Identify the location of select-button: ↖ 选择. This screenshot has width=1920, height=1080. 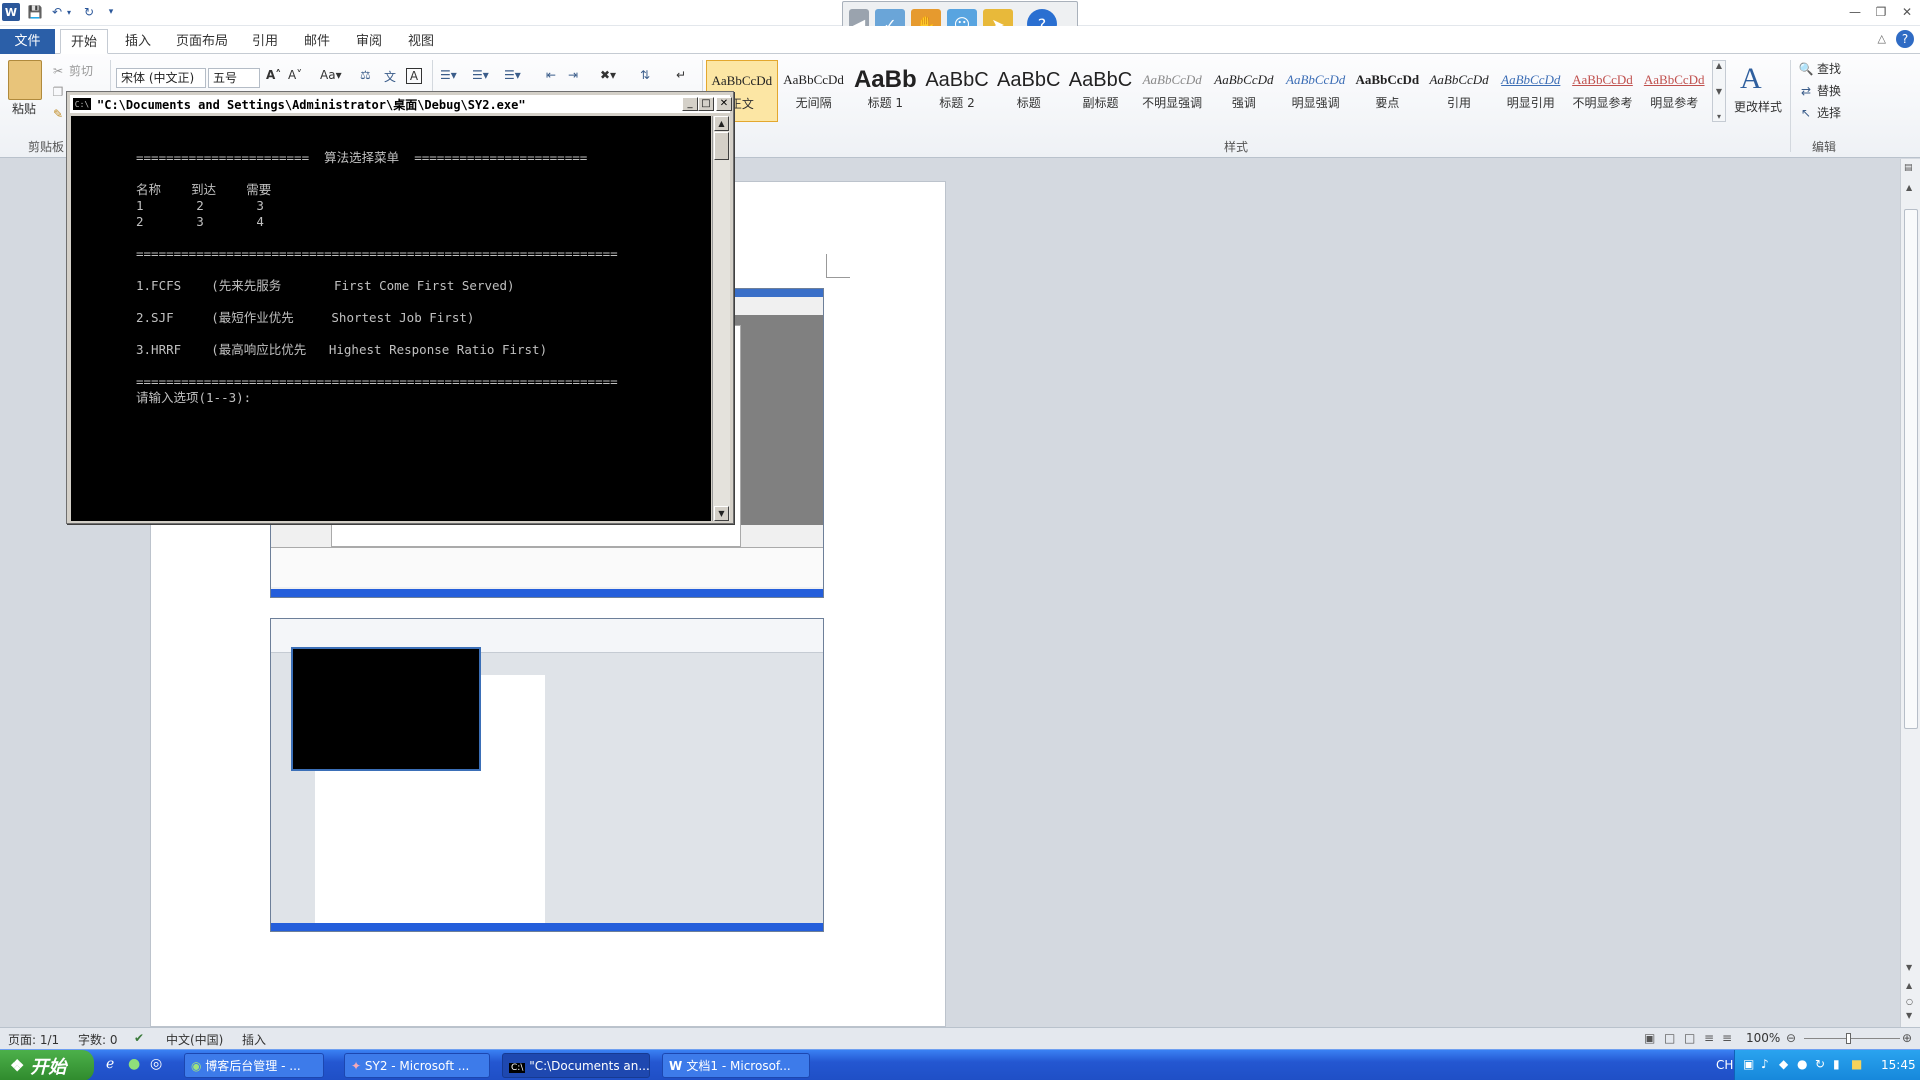
(1819, 112).